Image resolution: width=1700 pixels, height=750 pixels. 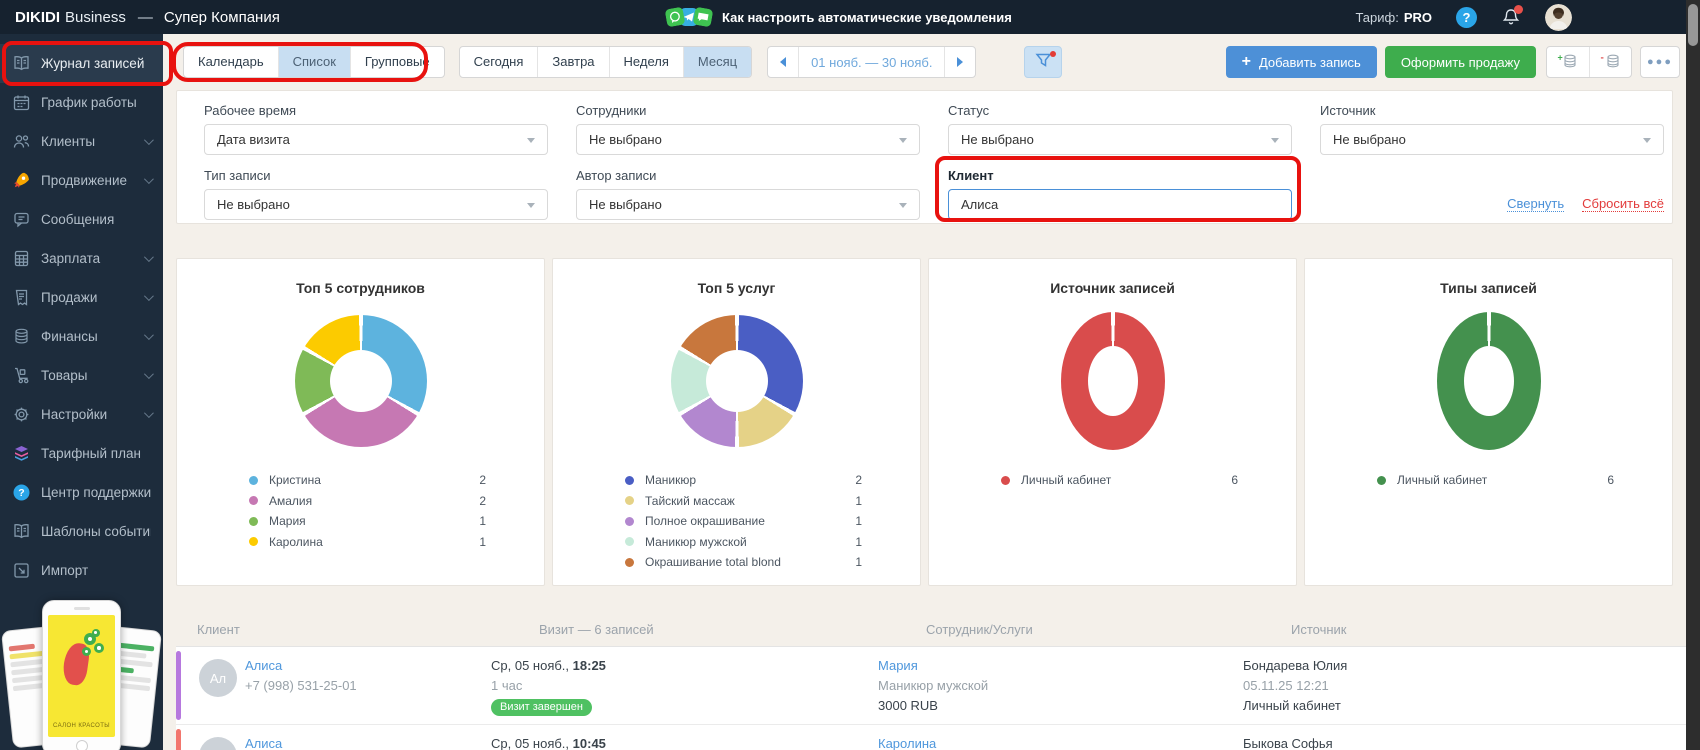 I want to click on filter-field-work-time: Рабочее время Дата визита, so click(x=376, y=129).